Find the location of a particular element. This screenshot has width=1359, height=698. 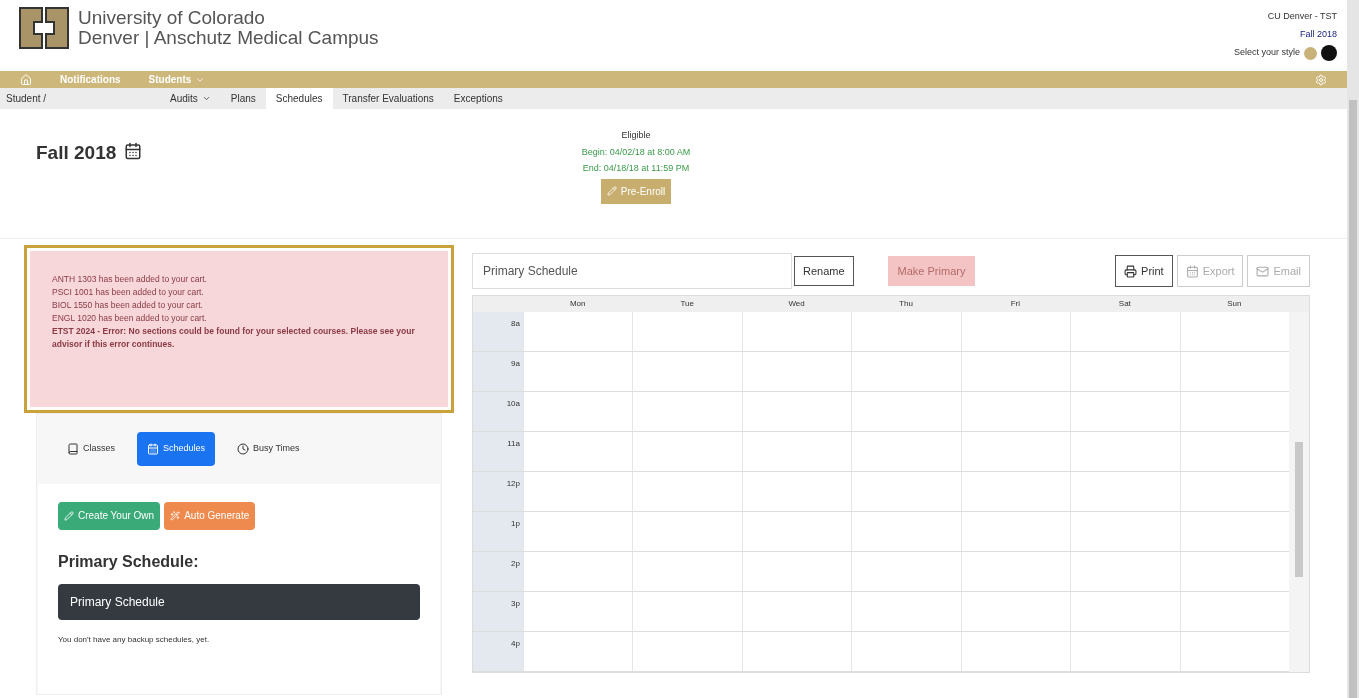

campus-name: Denver | Anschutz Medical Campus is located at coordinates (228, 38).